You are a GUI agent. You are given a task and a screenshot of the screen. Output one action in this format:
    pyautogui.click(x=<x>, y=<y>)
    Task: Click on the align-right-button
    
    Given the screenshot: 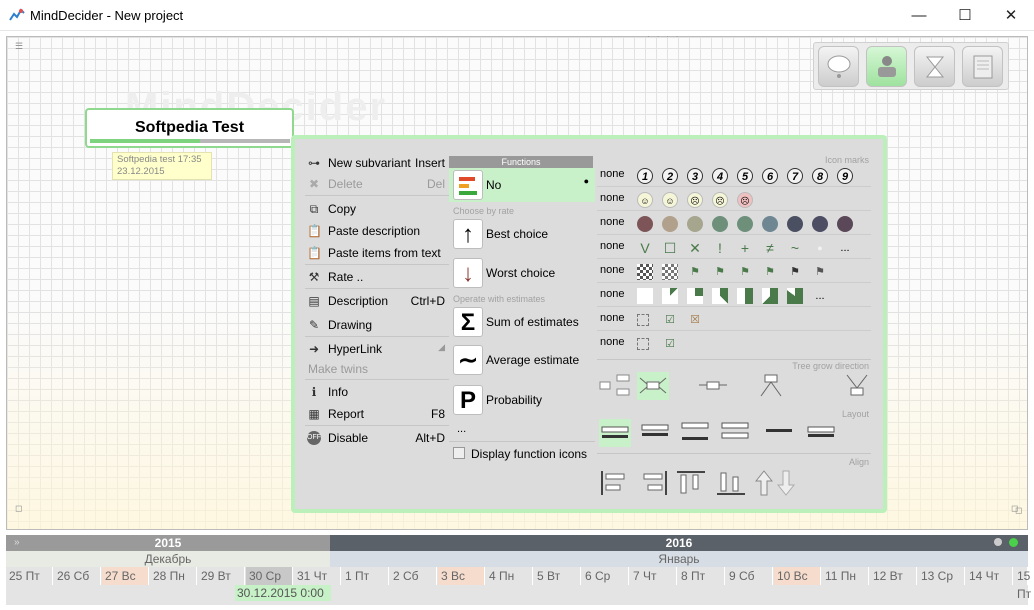 What is the action you would take?
    pyautogui.click(x=653, y=483)
    